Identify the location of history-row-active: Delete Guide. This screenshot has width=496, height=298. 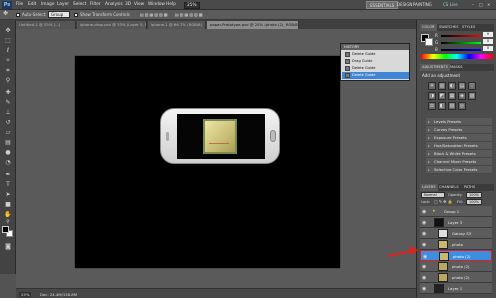
(375, 75).